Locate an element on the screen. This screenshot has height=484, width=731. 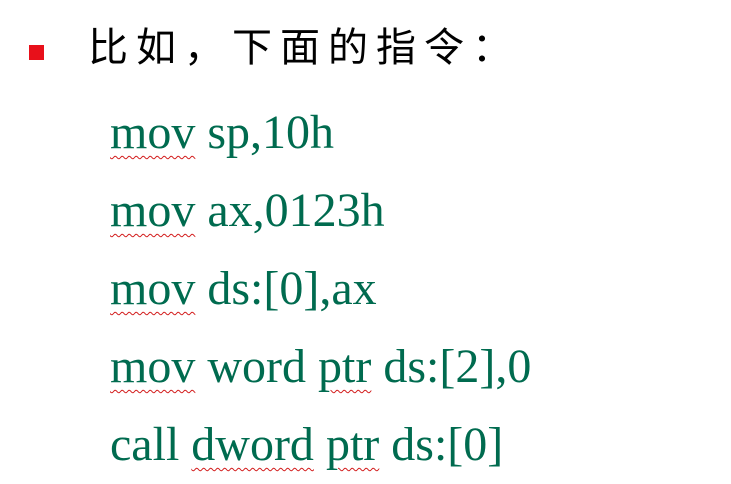
instruction-token is located at coordinates (320, 444).